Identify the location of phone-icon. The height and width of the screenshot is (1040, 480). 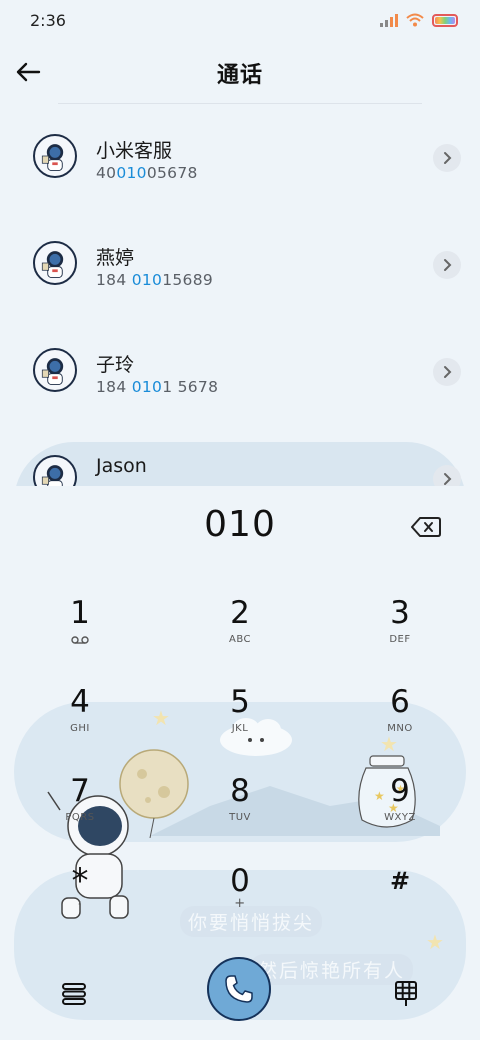
(239, 989).